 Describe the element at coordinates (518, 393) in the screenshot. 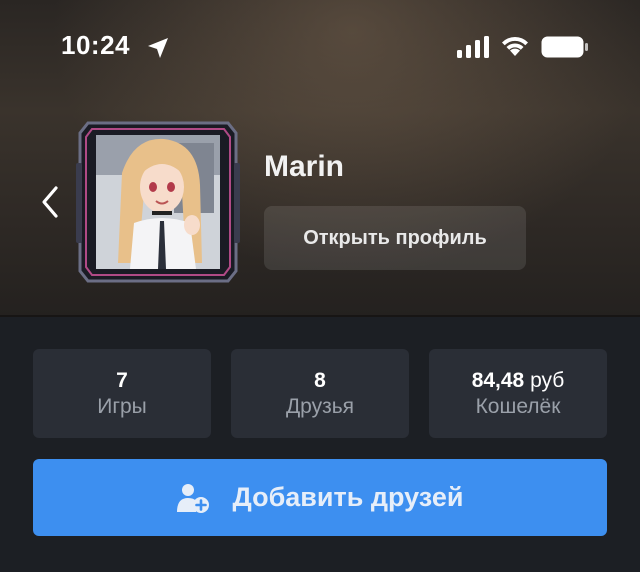

I see `stat-wallet: 84,48 руб Кошелёк` at that location.